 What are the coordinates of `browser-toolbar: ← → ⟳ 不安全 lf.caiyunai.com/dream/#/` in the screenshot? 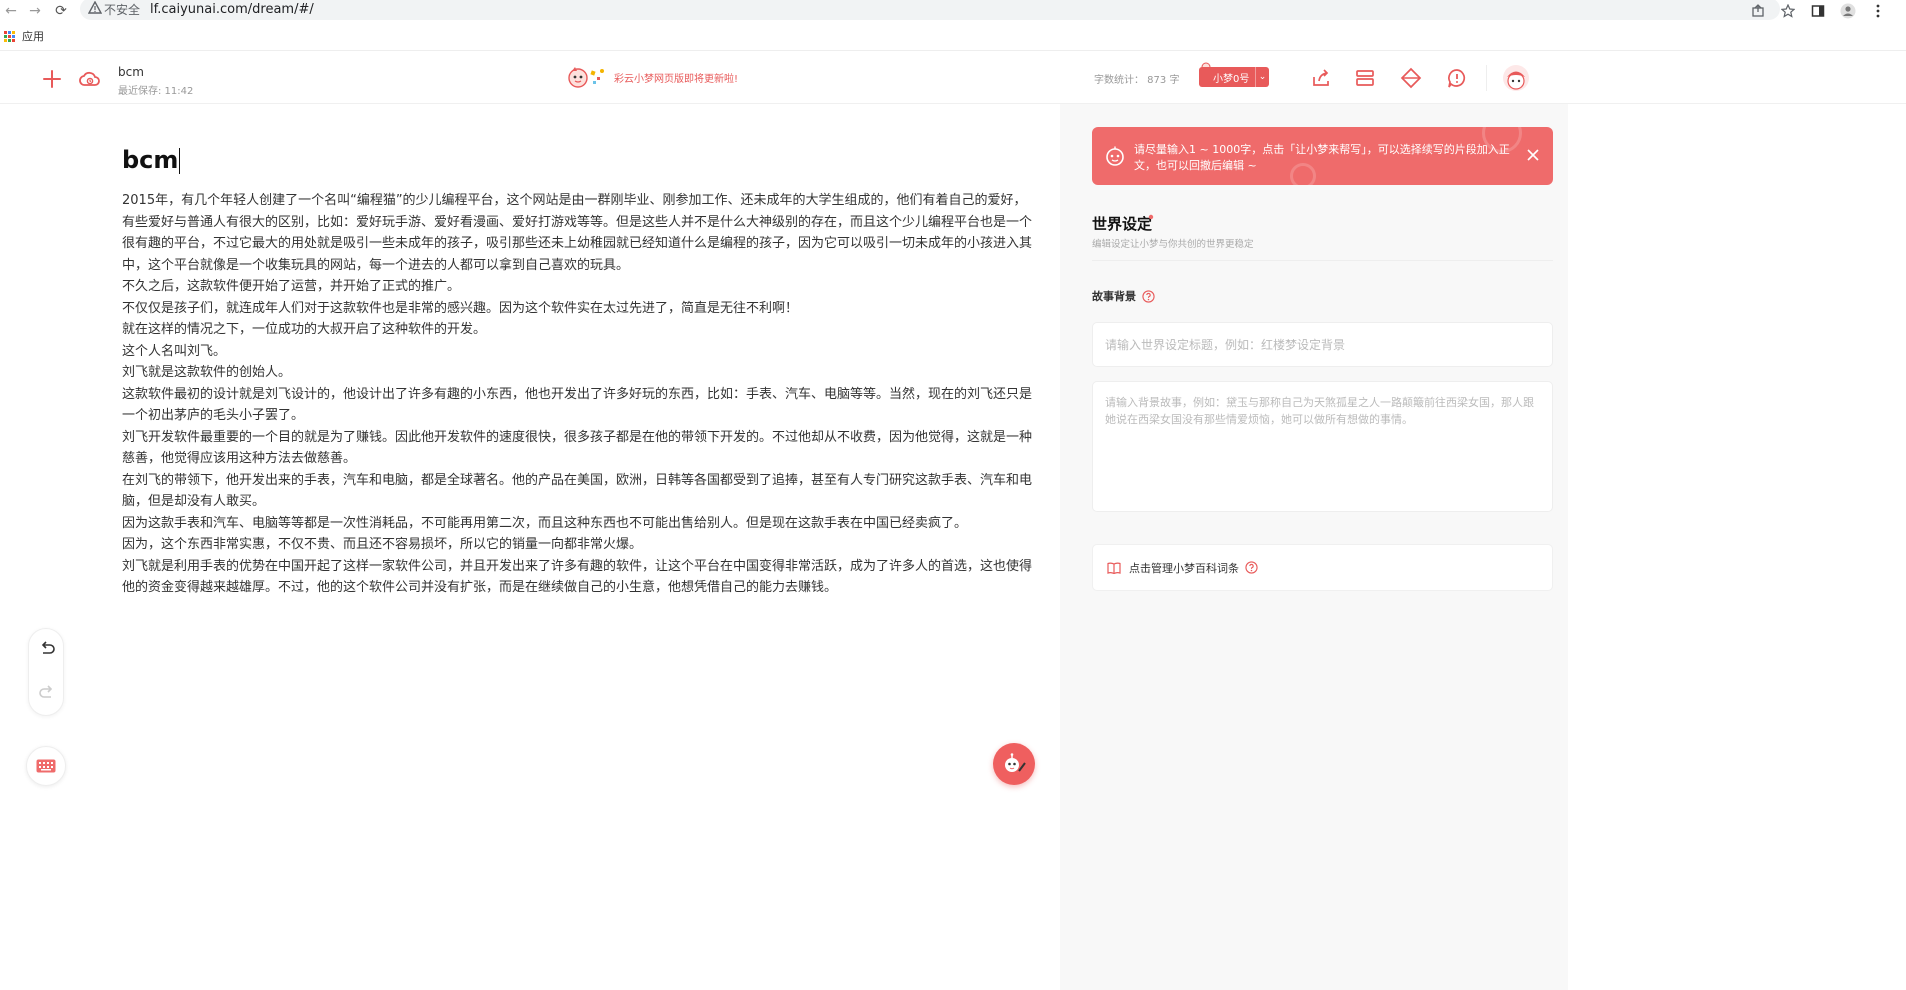 It's located at (953, 11).